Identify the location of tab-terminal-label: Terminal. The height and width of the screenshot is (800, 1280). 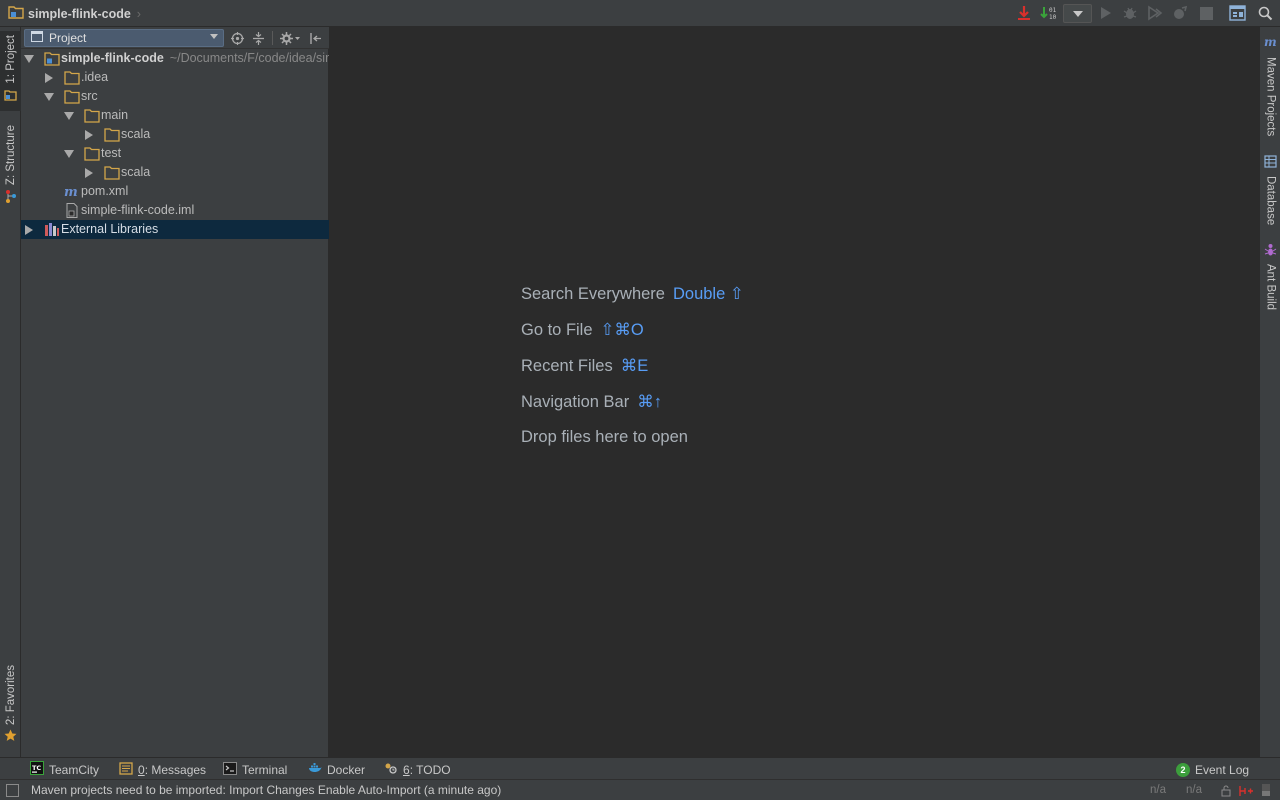
(265, 769).